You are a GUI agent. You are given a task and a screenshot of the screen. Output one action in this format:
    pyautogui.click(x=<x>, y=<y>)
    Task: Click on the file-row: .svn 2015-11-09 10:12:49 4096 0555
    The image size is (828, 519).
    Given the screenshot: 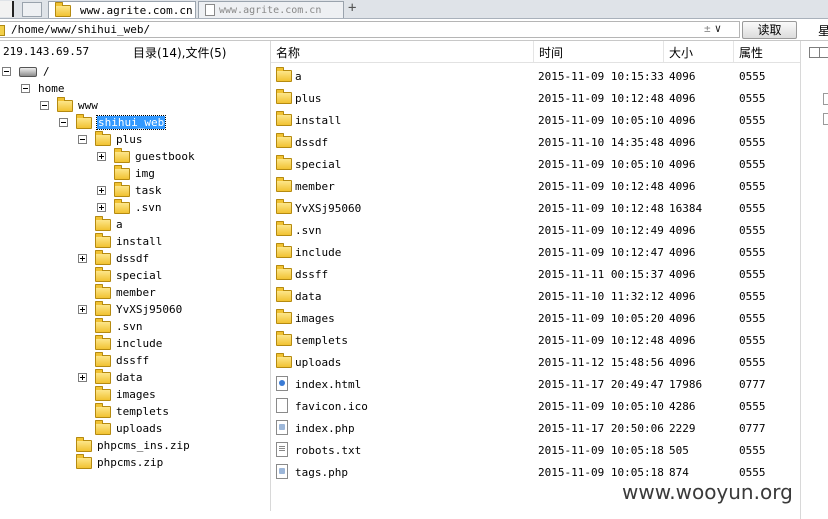 What is the action you would take?
    pyautogui.click(x=535, y=230)
    